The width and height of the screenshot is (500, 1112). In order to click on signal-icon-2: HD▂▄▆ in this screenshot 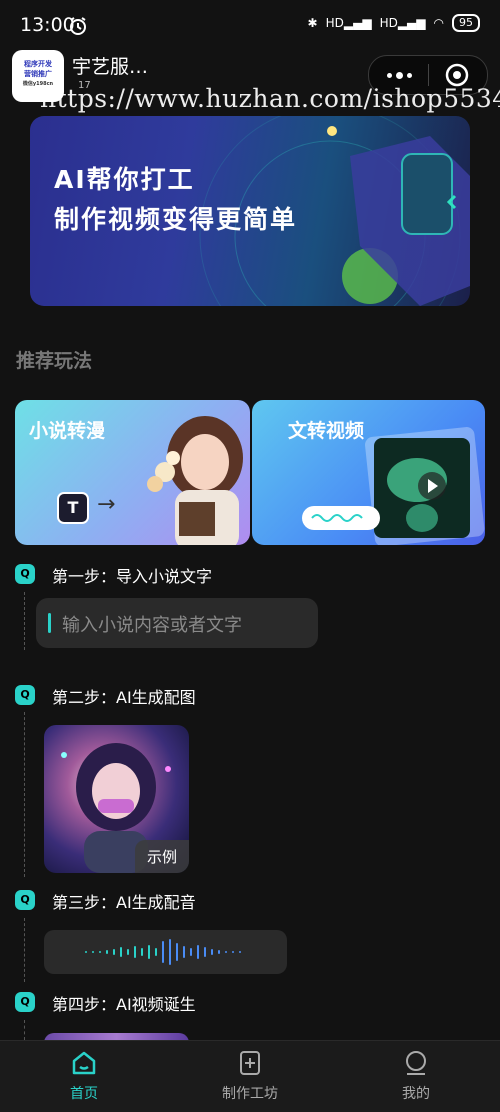, I will do `click(402, 23)`.